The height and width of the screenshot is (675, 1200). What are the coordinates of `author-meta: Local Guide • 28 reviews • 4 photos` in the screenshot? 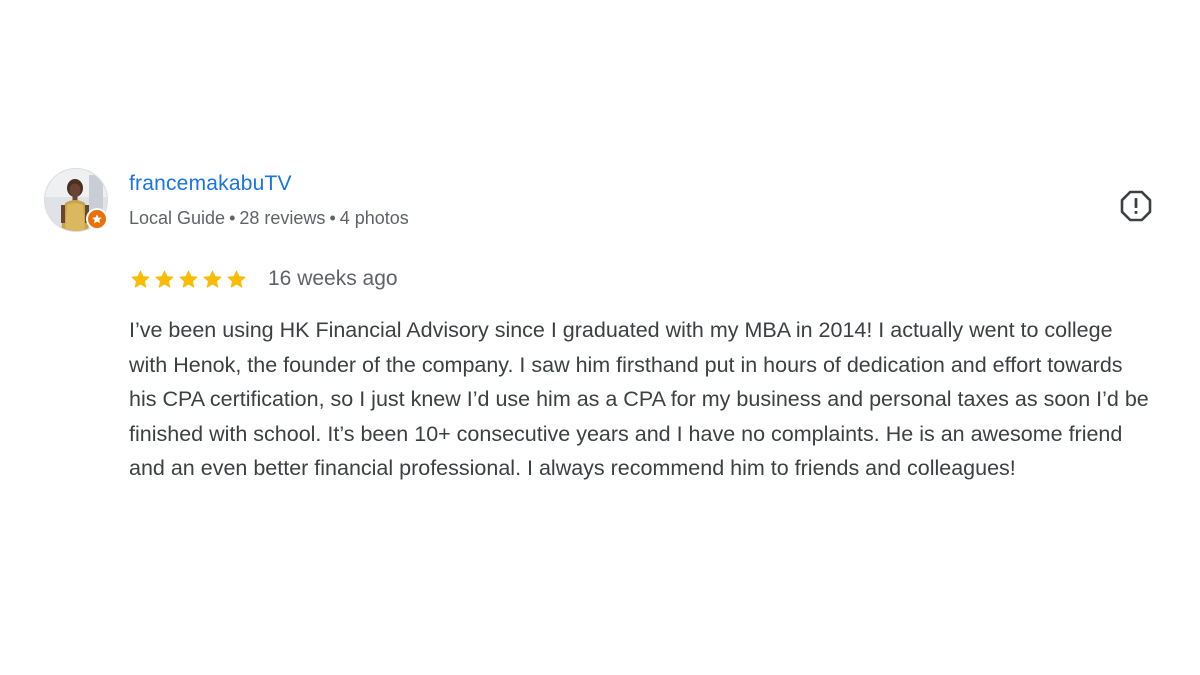 It's located at (269, 218).